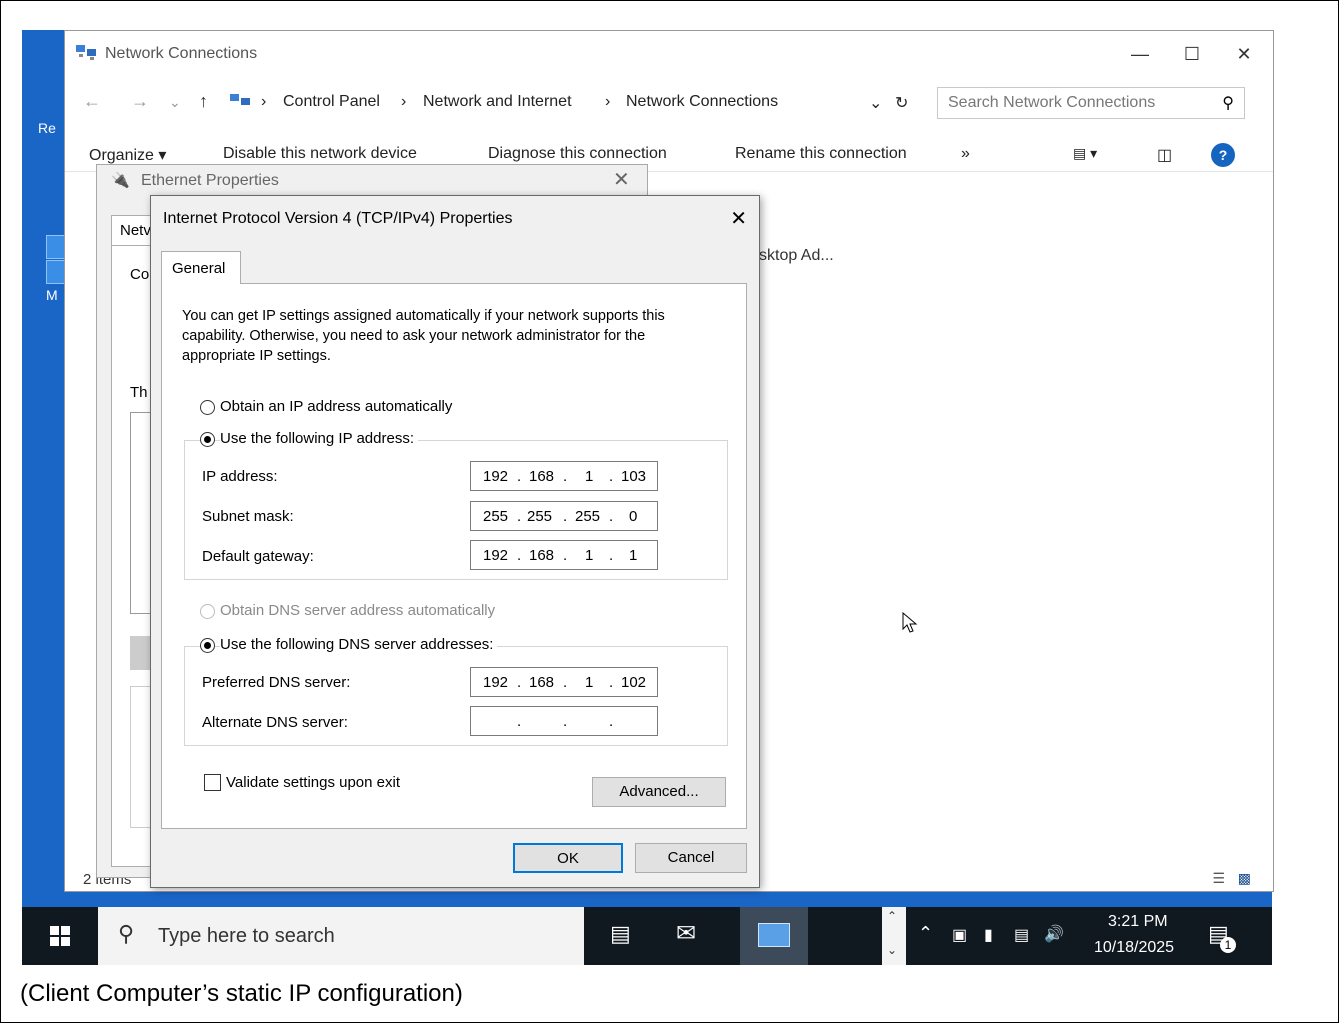  What do you see at coordinates (564, 555) in the screenshot?
I see `default-gateway-field: 192 . 168 . 1 . 1` at bounding box center [564, 555].